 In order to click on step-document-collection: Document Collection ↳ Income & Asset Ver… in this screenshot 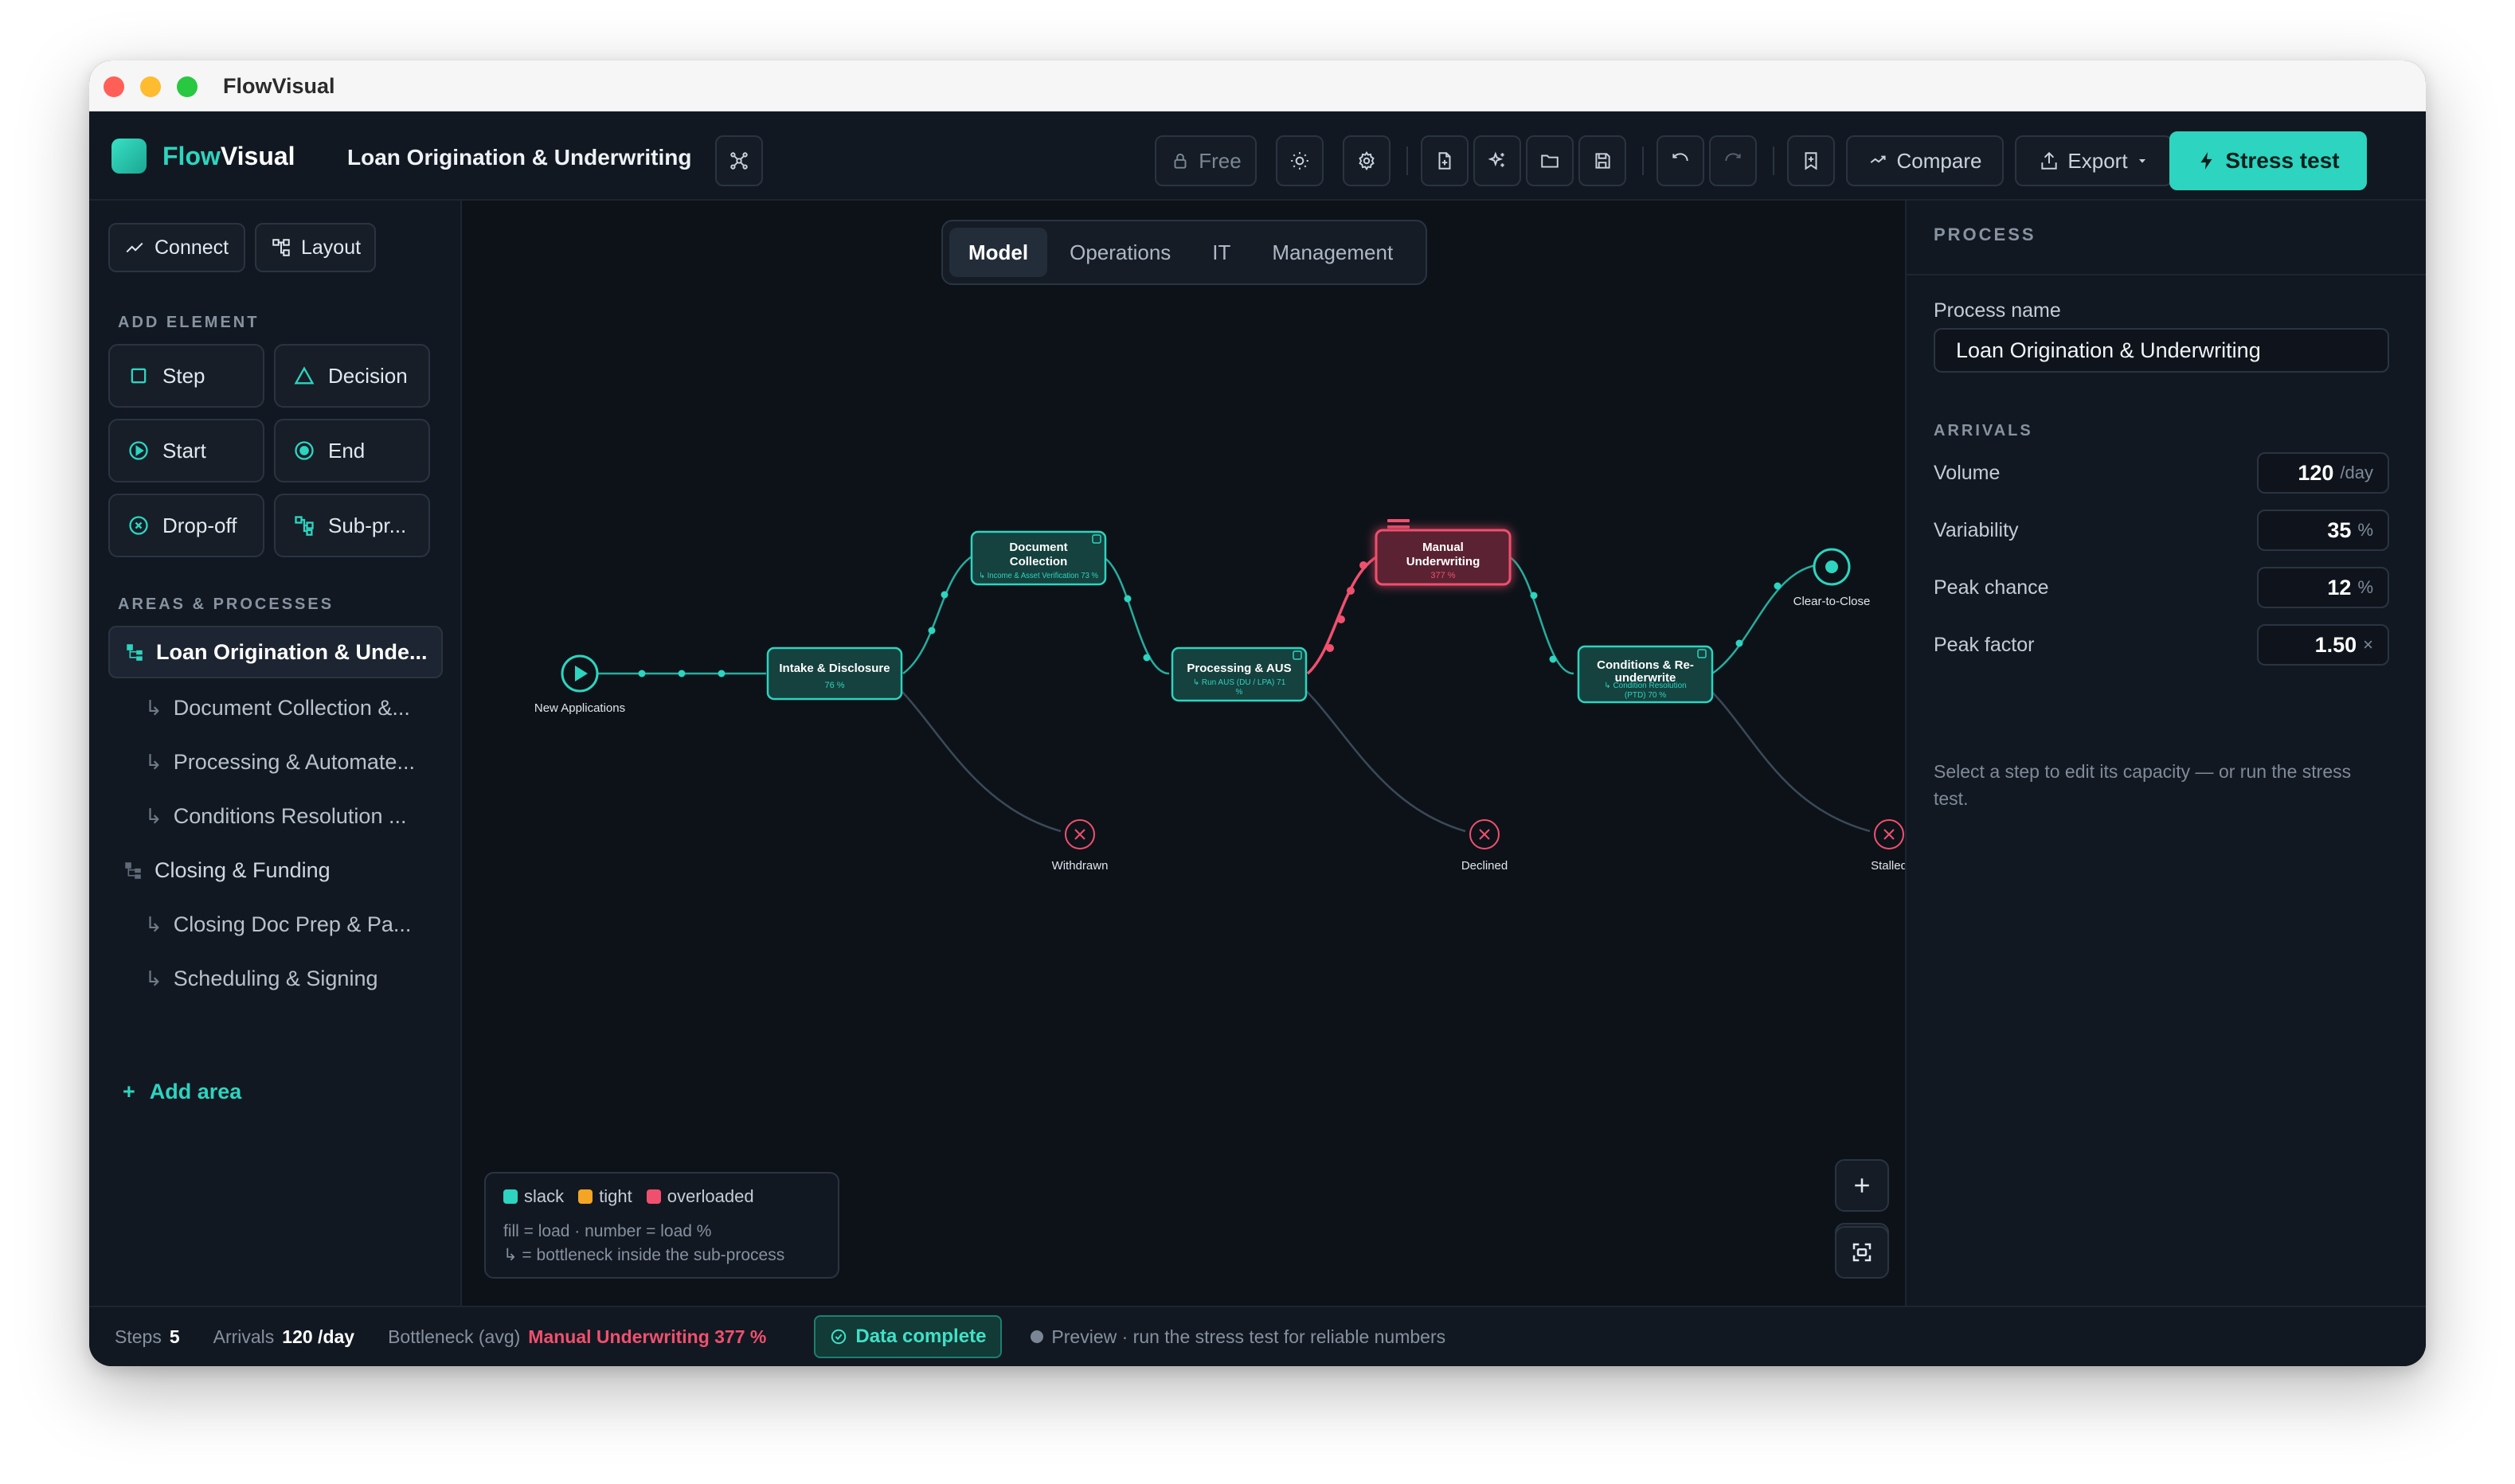, I will do `click(1038, 558)`.